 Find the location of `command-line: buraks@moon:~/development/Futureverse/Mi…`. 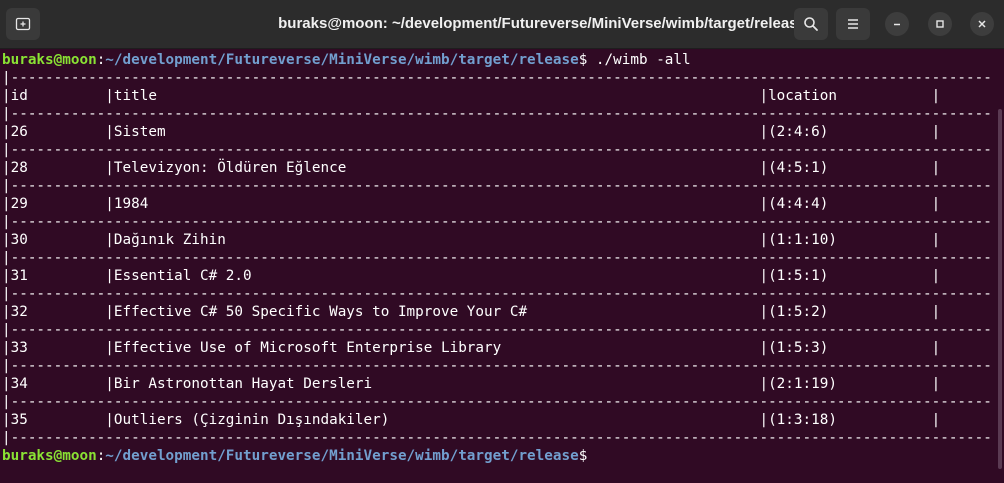

command-line: buraks@moon:~/development/Futureverse/Mi… is located at coordinates (346, 60).